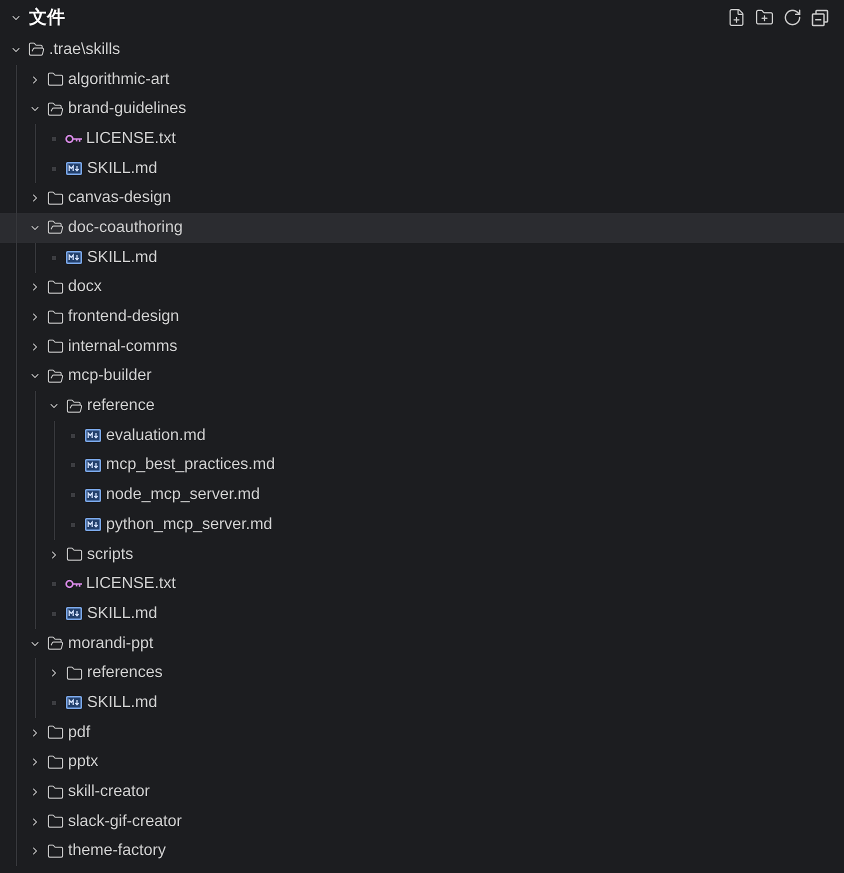 The image size is (844, 873). I want to click on tree-item: evaluation.md, so click(422, 435).